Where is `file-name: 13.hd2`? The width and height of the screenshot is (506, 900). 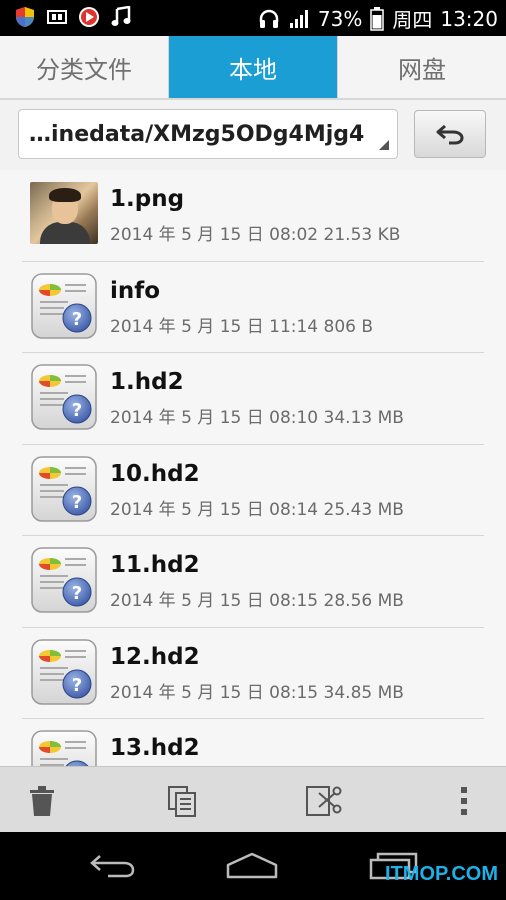
file-name: 13.hd2 is located at coordinates (155, 748).